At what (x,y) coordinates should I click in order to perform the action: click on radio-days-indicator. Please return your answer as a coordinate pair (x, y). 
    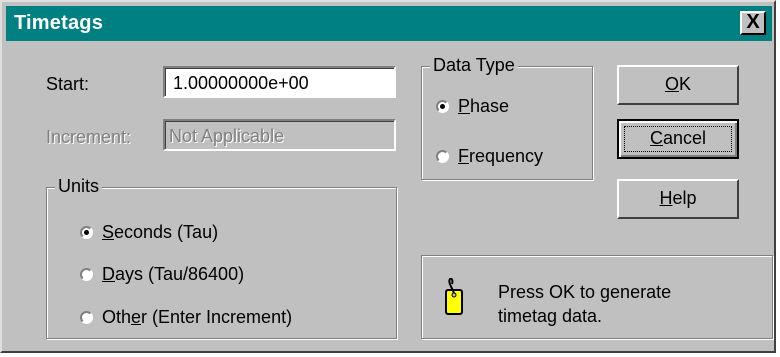
    Looking at the image, I should click on (86, 274).